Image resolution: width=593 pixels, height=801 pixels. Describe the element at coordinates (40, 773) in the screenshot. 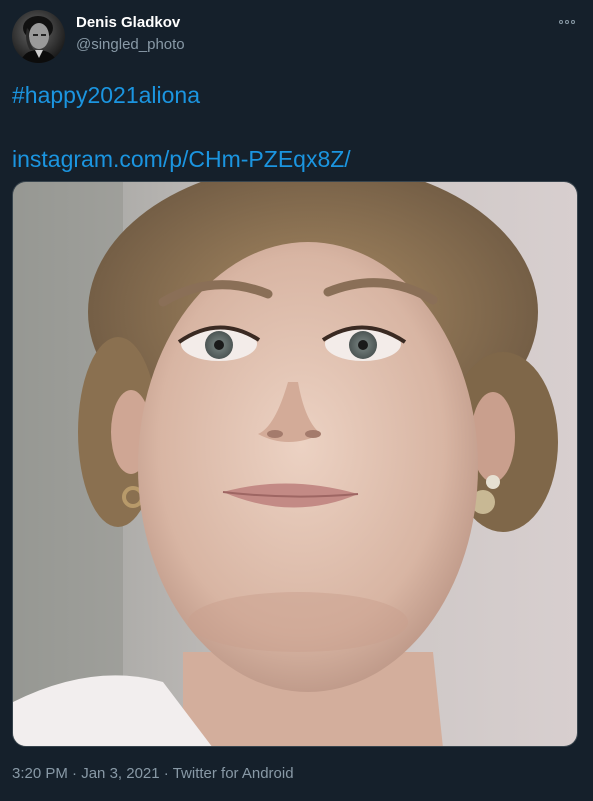

I see `tweet-time: 3:20 PM` at that location.